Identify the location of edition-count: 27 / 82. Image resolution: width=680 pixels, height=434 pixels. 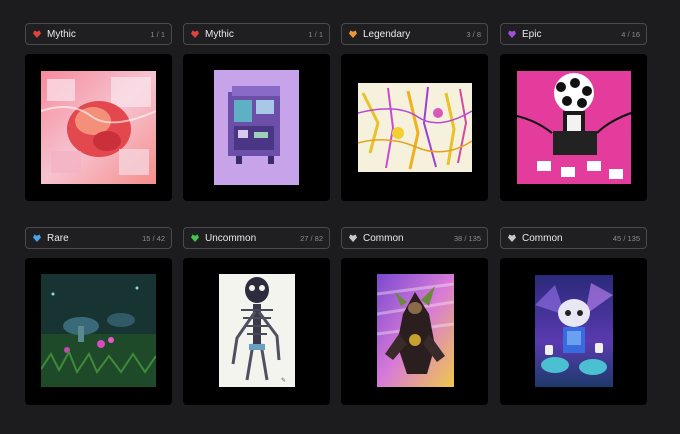
(311, 238).